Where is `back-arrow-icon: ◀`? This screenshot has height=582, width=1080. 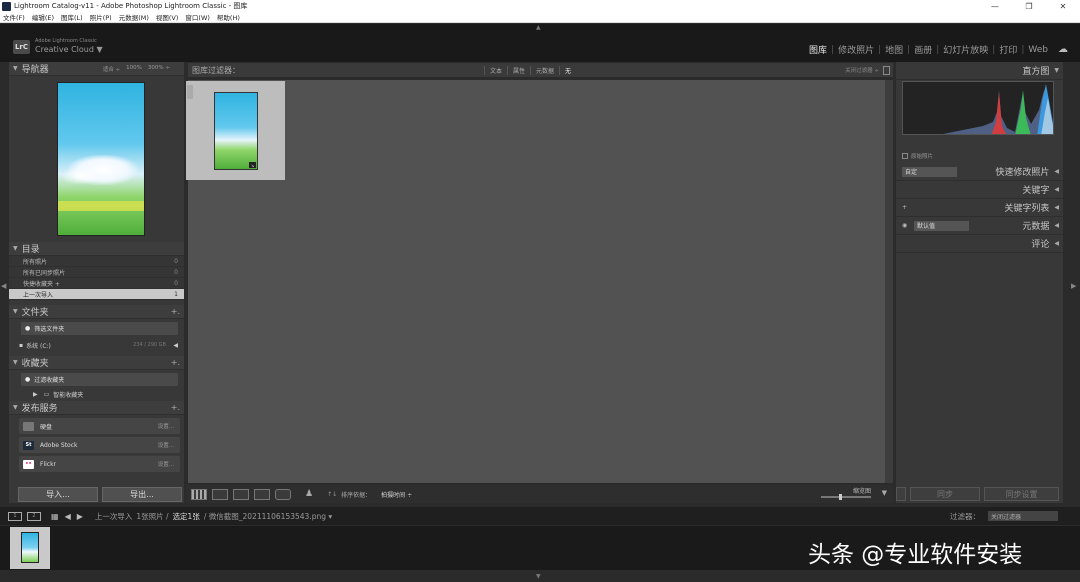
back-arrow-icon: ◀ is located at coordinates (68, 516).